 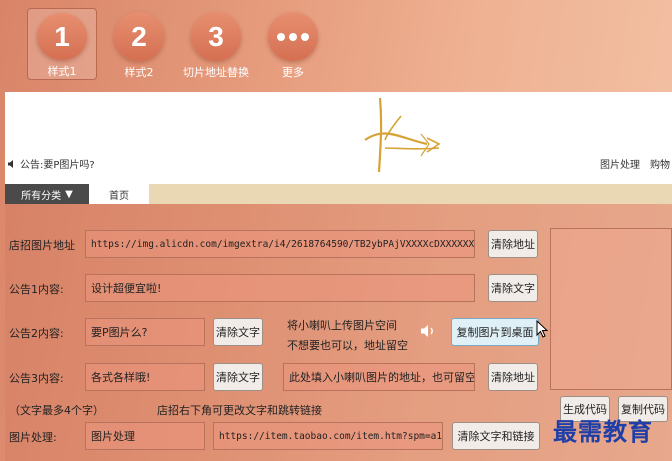 I want to click on home-tab: 首页, so click(x=119, y=194).